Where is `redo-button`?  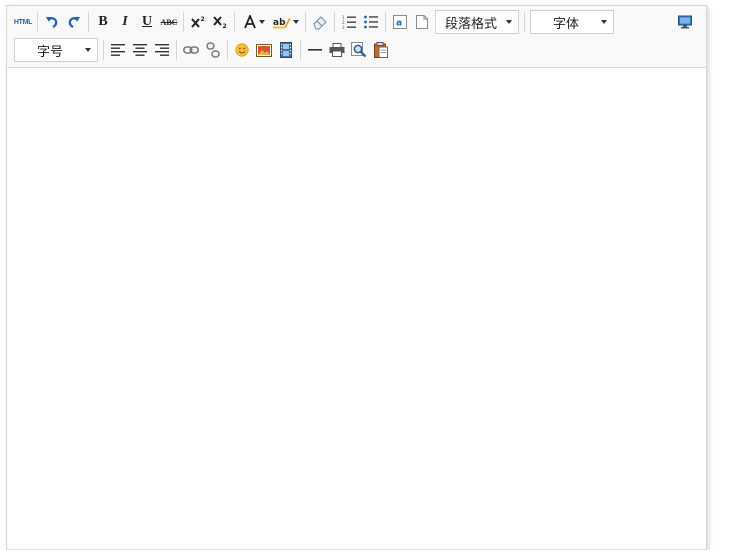 redo-button is located at coordinates (74, 22).